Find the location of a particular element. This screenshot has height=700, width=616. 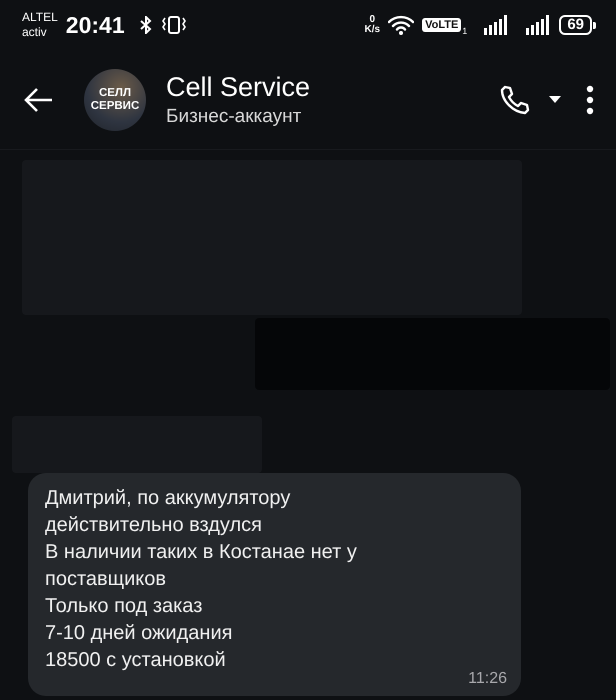

more-menu-button is located at coordinates (590, 99).